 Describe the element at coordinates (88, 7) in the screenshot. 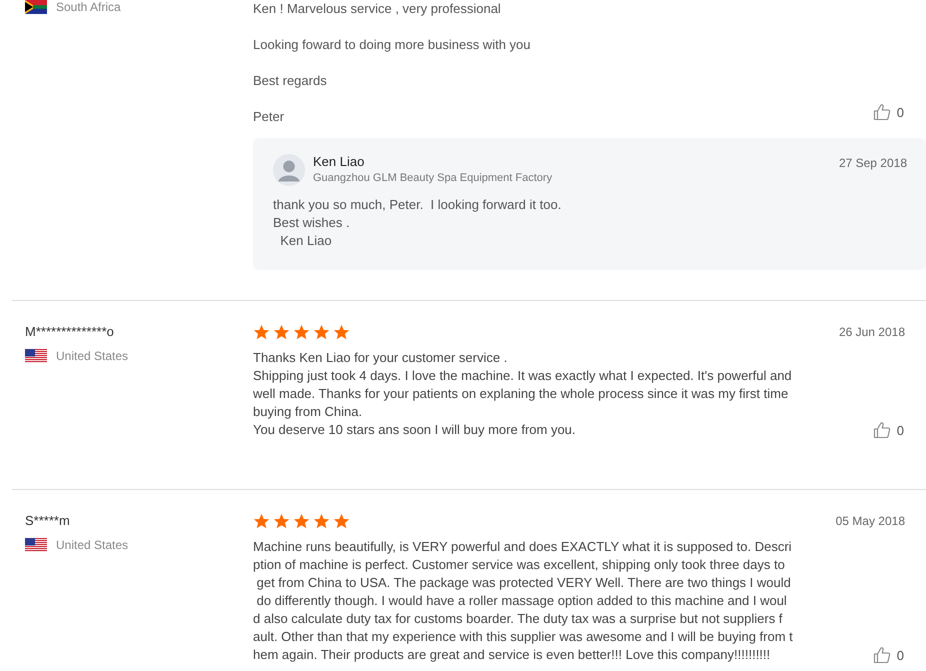

I see `country-label: South Africa` at that location.